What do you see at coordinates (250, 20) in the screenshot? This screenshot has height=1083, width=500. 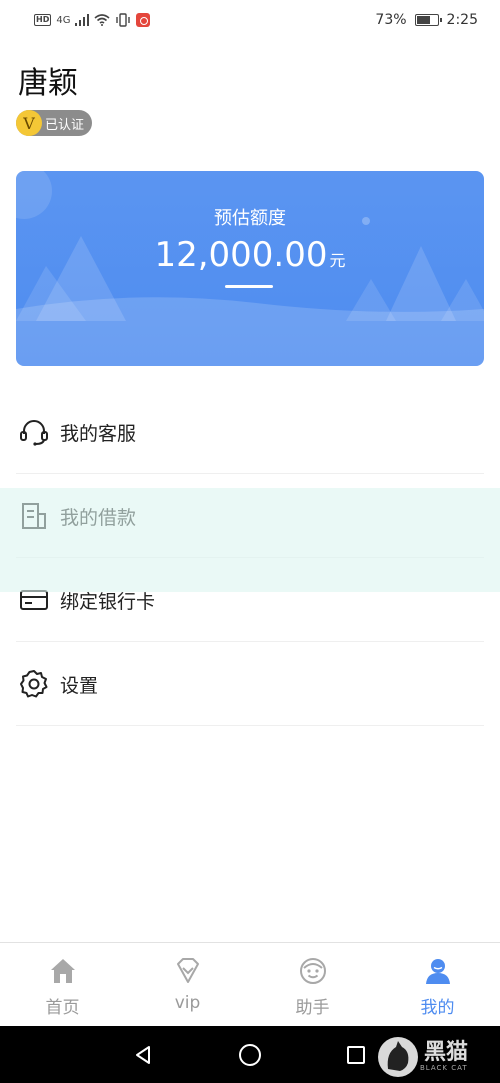 I see `status-bar: HD 4G 73% 2:25` at bounding box center [250, 20].